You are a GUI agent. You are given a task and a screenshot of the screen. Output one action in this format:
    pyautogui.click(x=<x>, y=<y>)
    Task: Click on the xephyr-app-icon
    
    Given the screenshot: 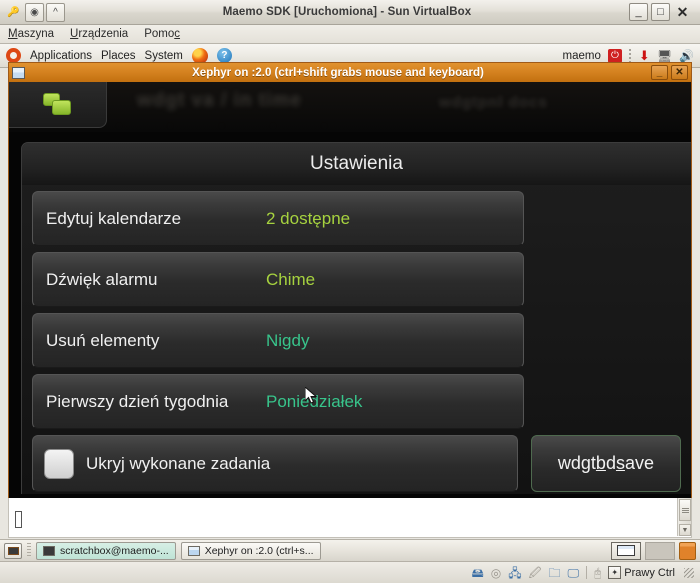 What is the action you would take?
    pyautogui.click(x=18, y=72)
    